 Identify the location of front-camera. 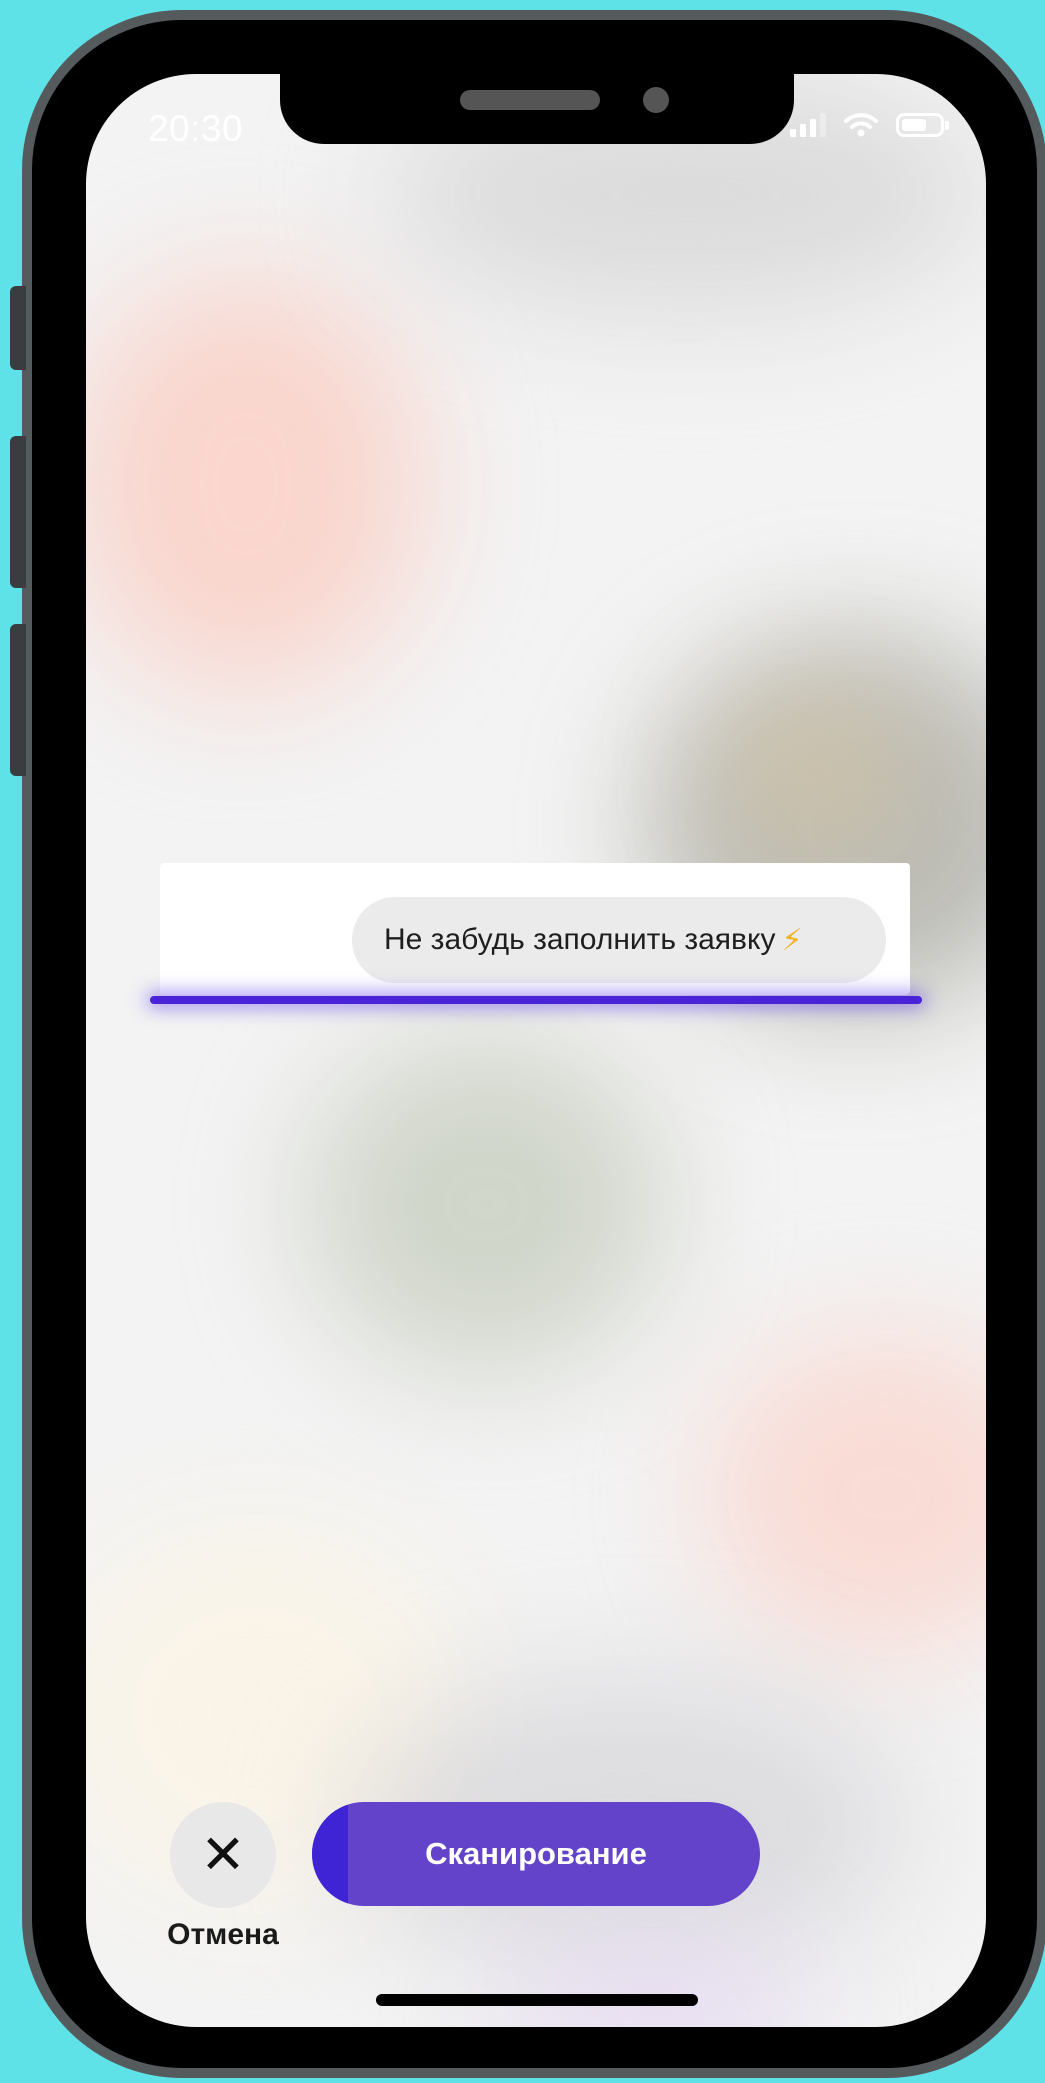
(656, 100).